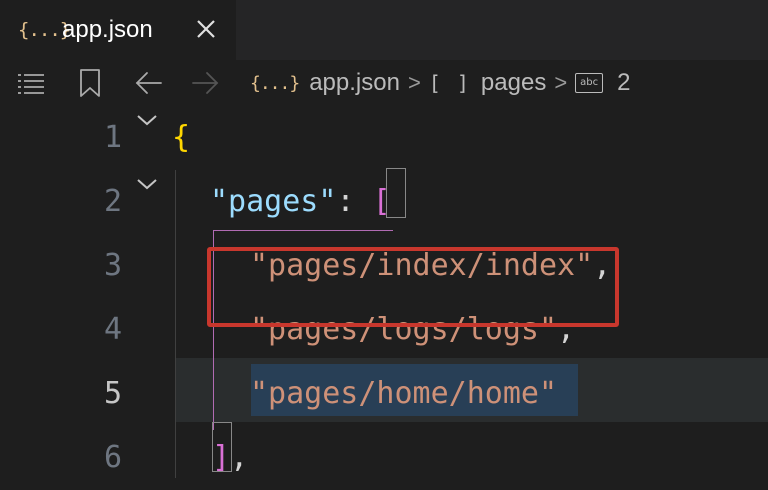 The image size is (768, 490). I want to click on list-icon, so click(31, 83).